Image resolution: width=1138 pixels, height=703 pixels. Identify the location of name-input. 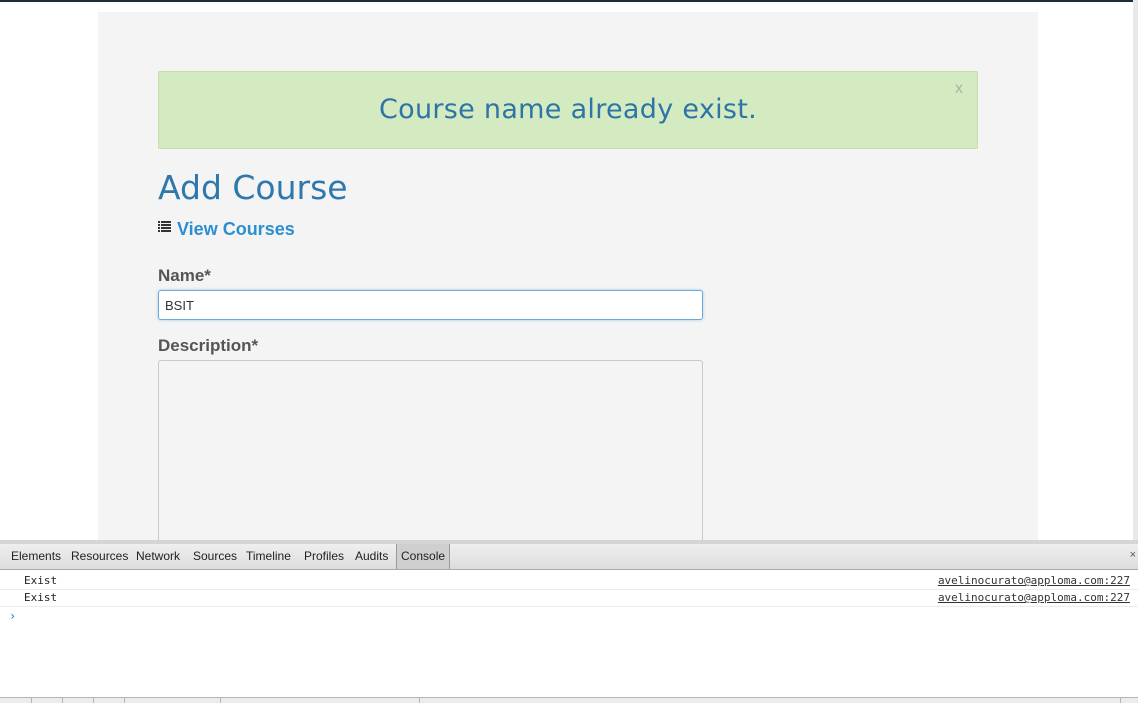
(430, 305).